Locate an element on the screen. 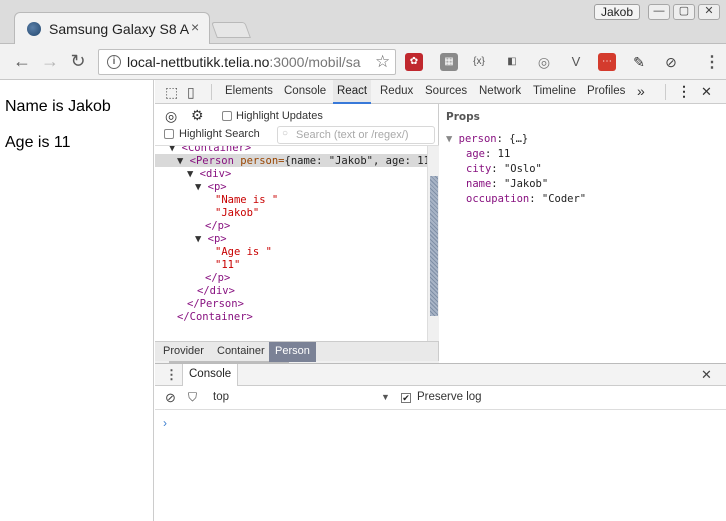 This screenshot has width=726, height=521. tree-row-p1: ▼ <p> is located at coordinates (211, 187).